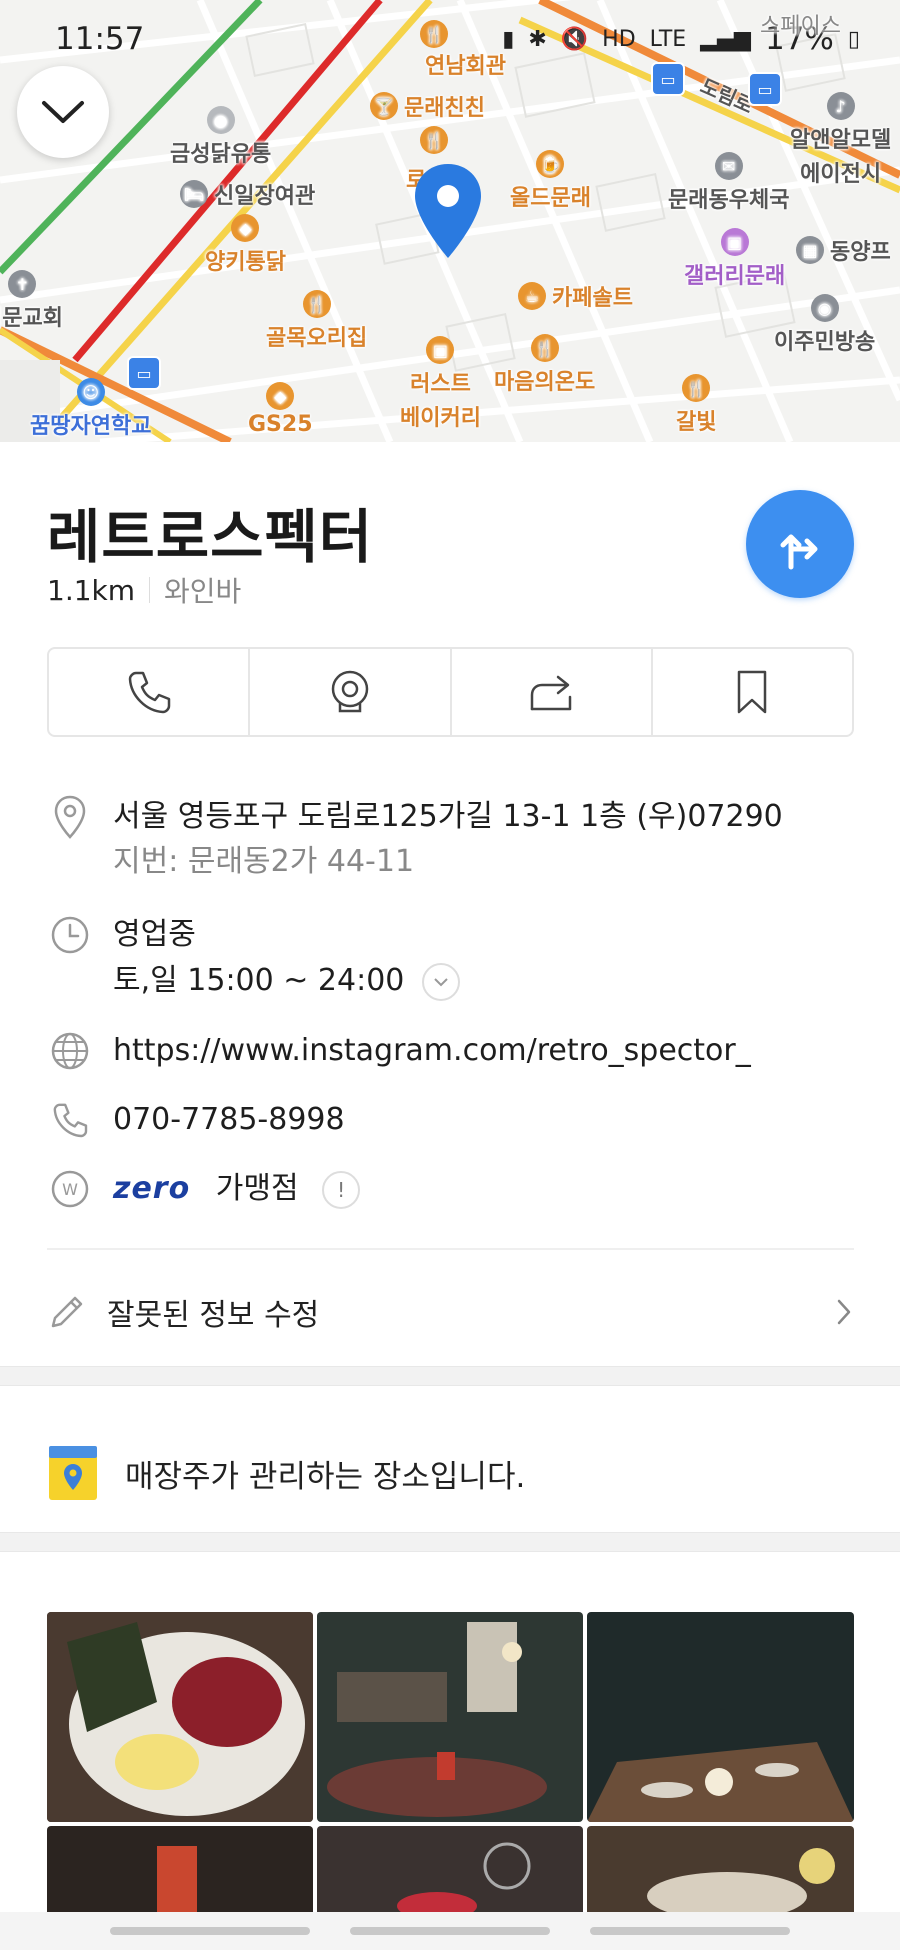 Image resolution: width=900 pixels, height=1950 pixels. I want to click on map-poi-rust: ▣ 러스트 베이커리, so click(440, 384).